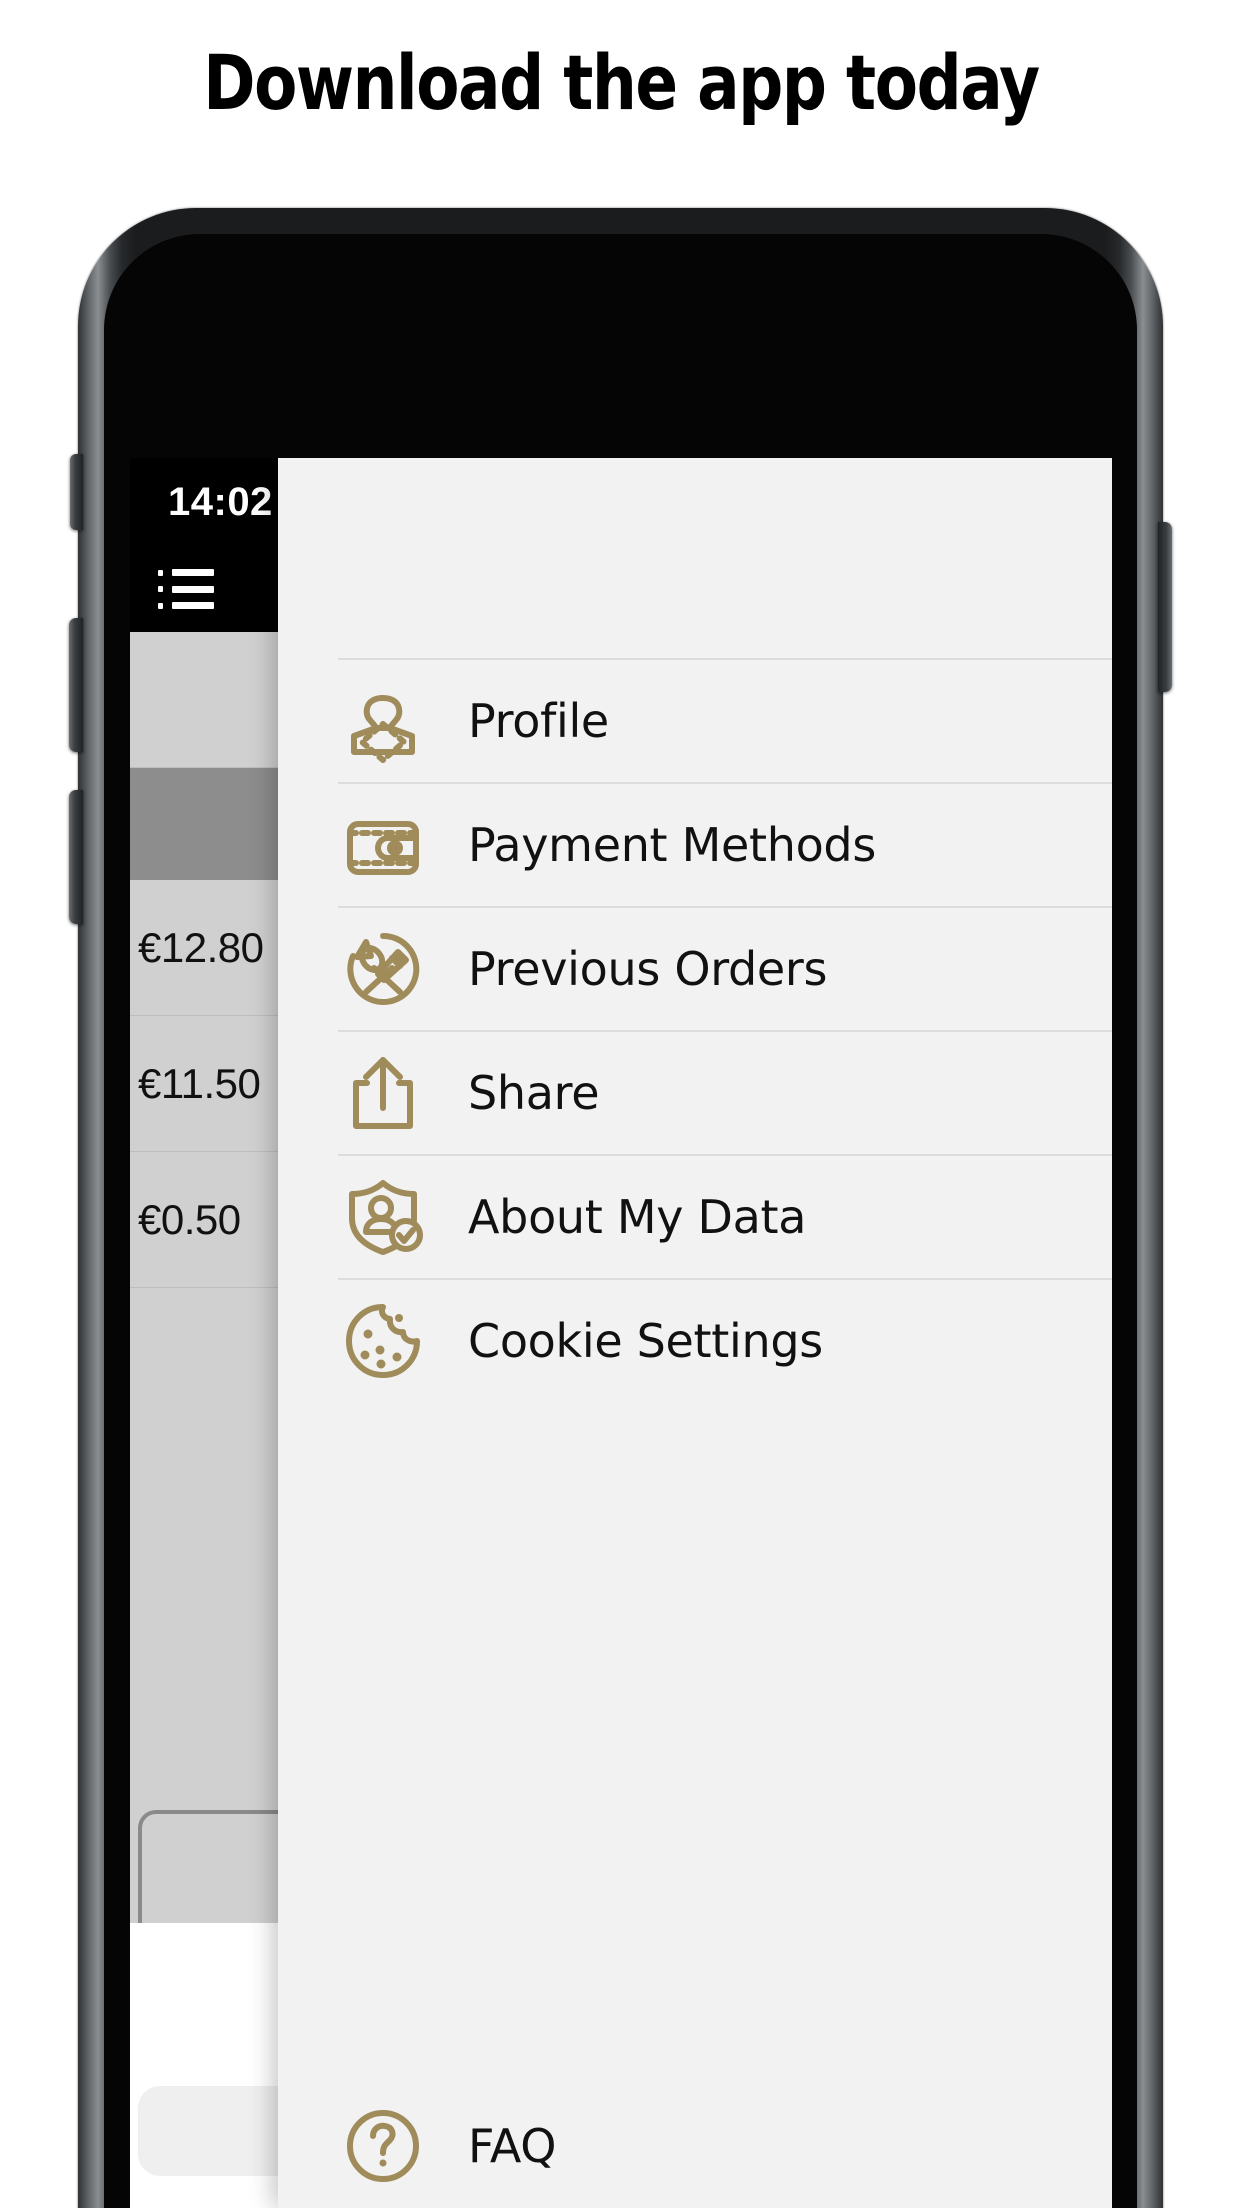 The width and height of the screenshot is (1242, 2208). I want to click on cookie-icon, so click(386, 1341).